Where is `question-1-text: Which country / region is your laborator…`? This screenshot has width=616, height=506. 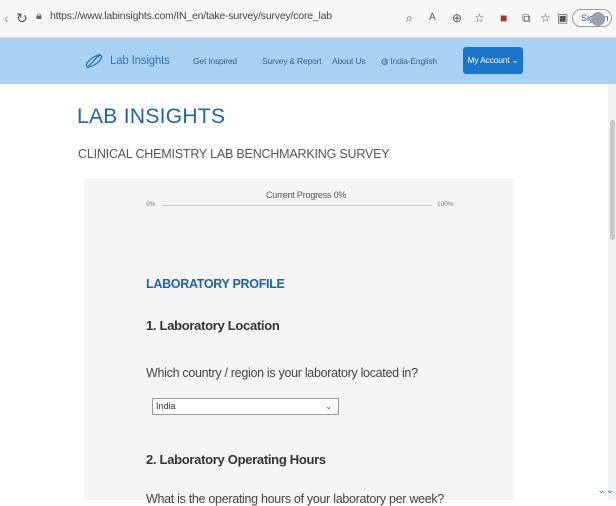 question-1-text: Which country / region is your laborator… is located at coordinates (282, 373).